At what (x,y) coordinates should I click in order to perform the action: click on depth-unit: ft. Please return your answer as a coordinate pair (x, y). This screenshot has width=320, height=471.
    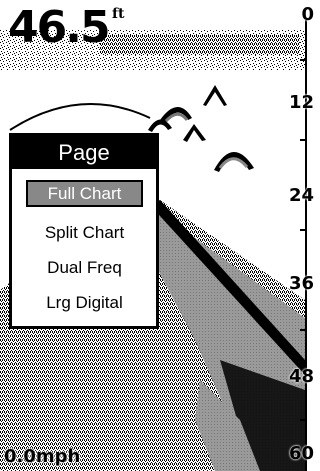
    Looking at the image, I should click on (118, 14).